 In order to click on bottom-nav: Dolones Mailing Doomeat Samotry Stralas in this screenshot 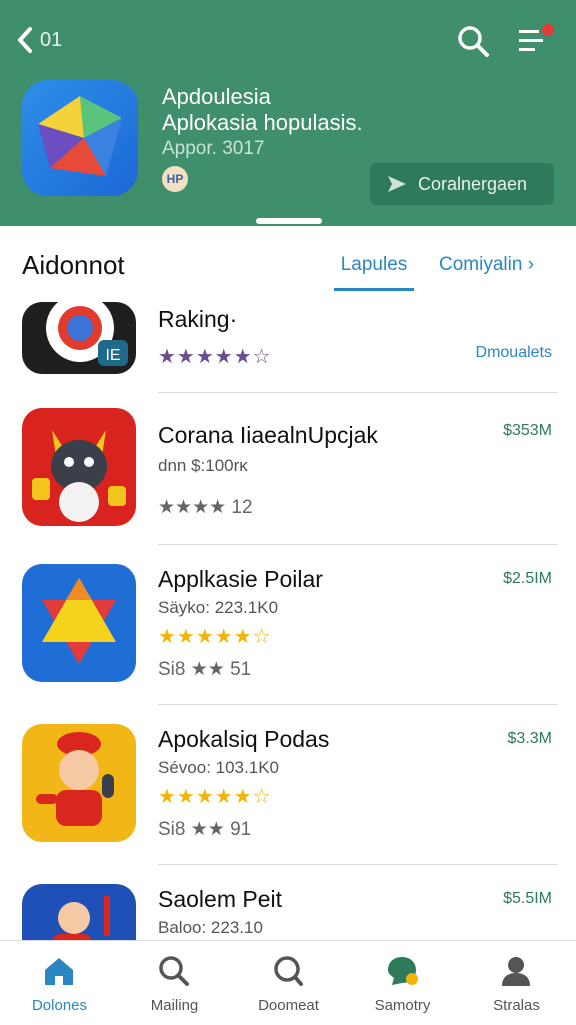, I will do `click(288, 982)`.